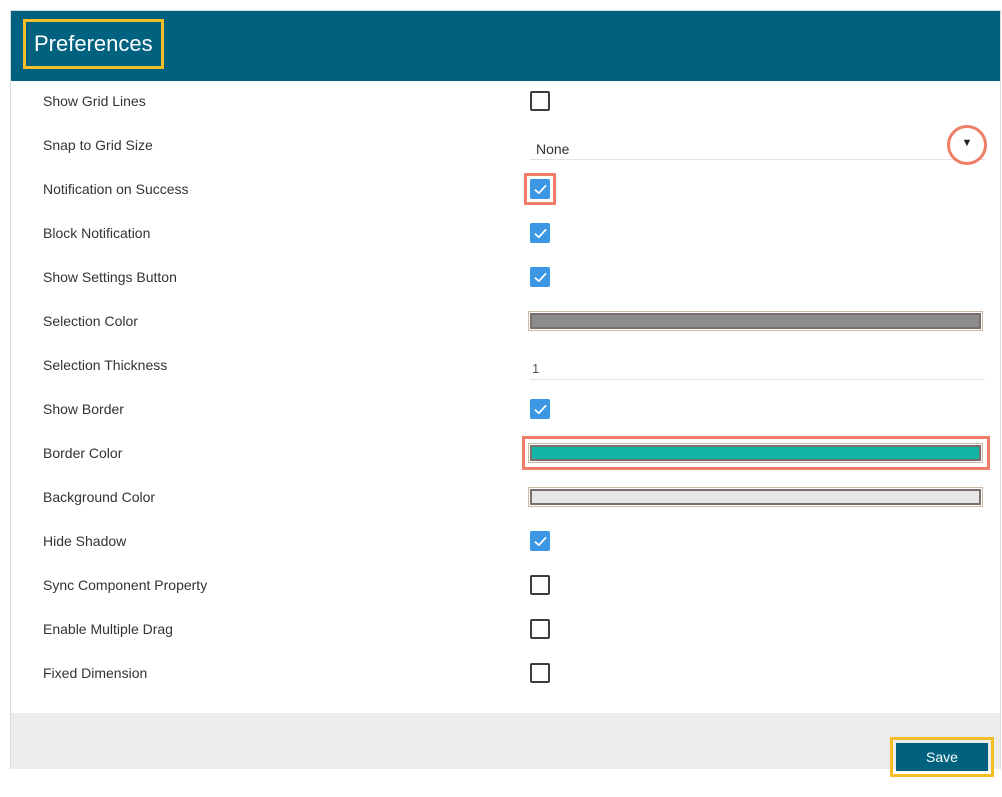  Describe the element at coordinates (505, 541) in the screenshot. I see `setting-row-hide-shadow: Hide Shadow` at that location.